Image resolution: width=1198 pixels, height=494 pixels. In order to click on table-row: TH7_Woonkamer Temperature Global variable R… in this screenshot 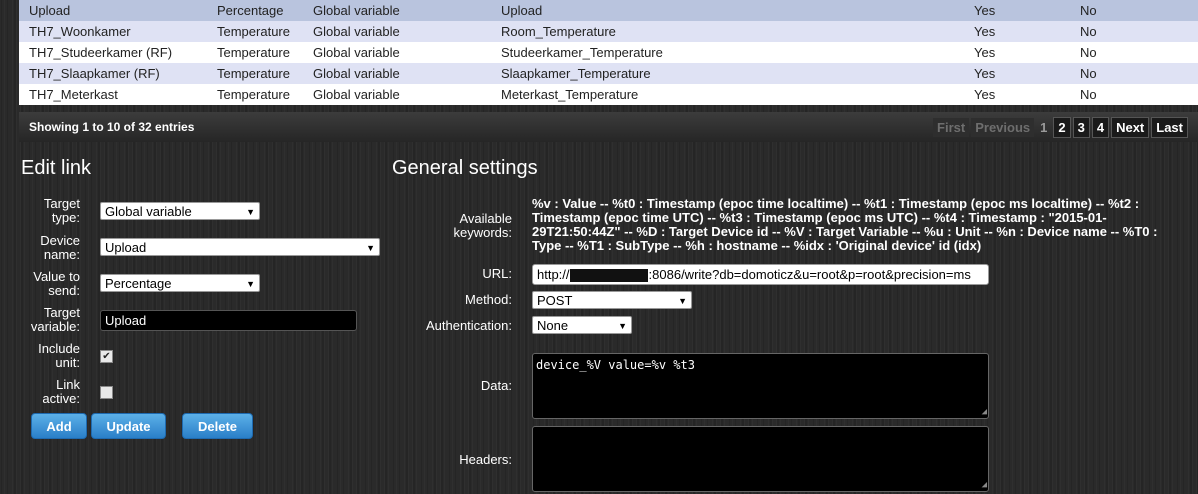, I will do `click(608, 31)`.